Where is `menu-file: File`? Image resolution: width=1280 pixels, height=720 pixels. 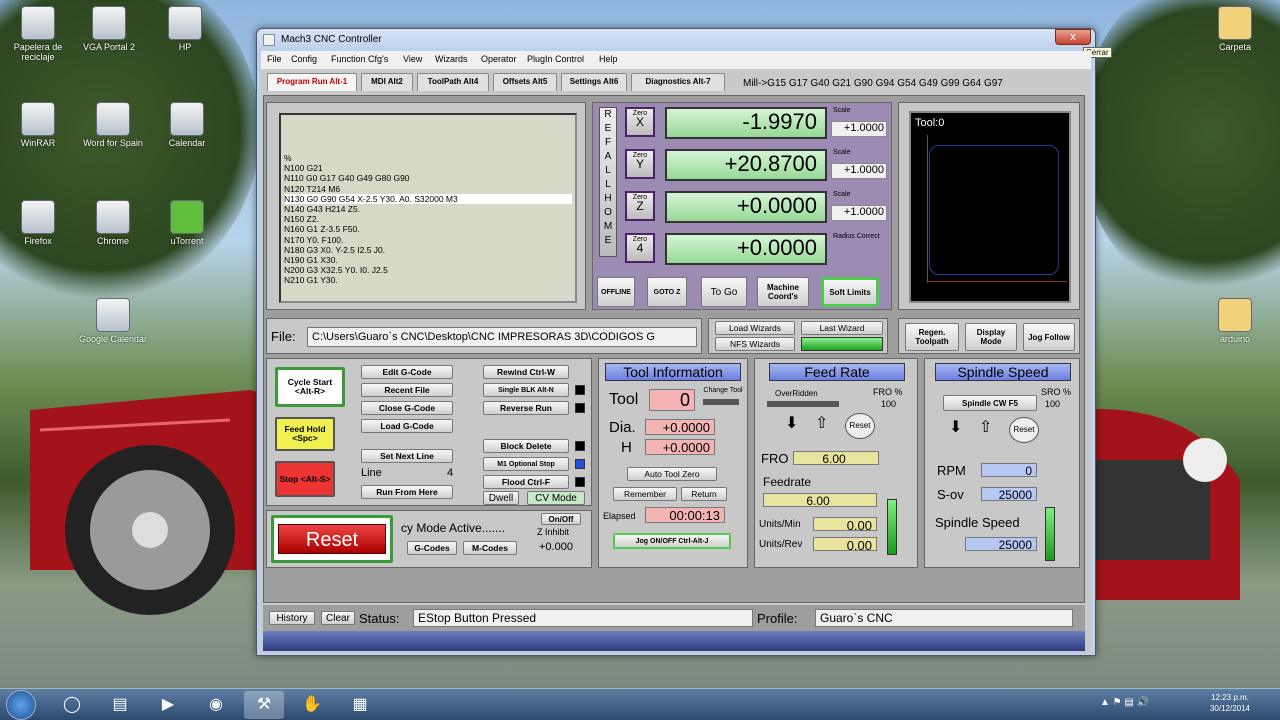
menu-file: File is located at coordinates (274, 59).